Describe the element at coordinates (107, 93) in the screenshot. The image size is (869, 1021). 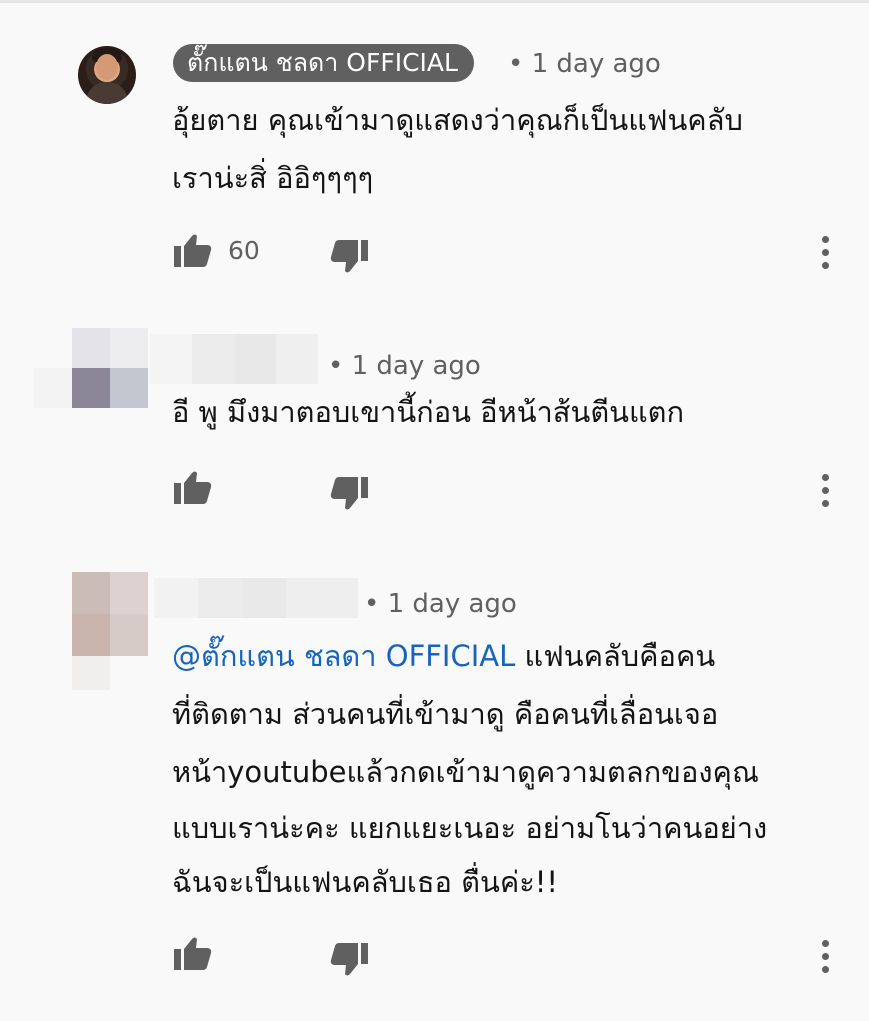
I see `avatar-body` at that location.